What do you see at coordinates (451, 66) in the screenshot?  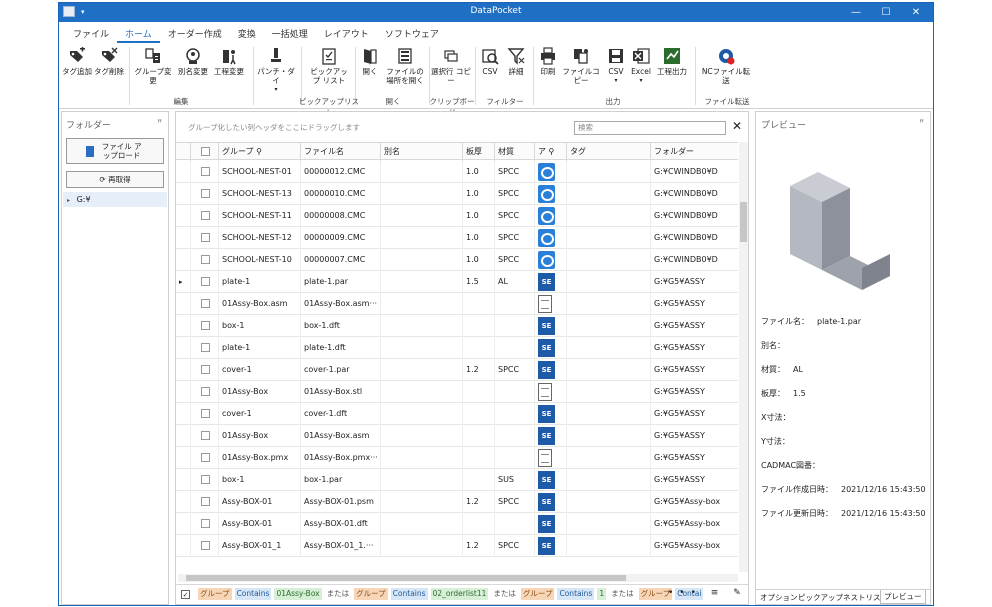 I see `copy-rows-button: 選択行 コピー` at bounding box center [451, 66].